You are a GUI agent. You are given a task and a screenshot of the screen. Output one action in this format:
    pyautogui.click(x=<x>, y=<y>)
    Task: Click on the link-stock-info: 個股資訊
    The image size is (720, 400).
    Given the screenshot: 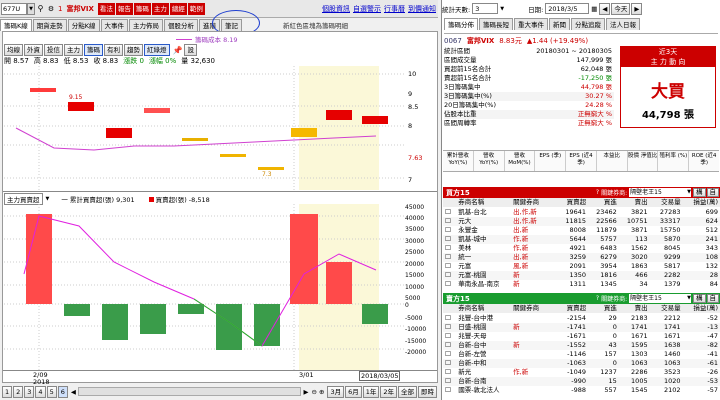 What is the action you would take?
    pyautogui.click(x=336, y=9)
    